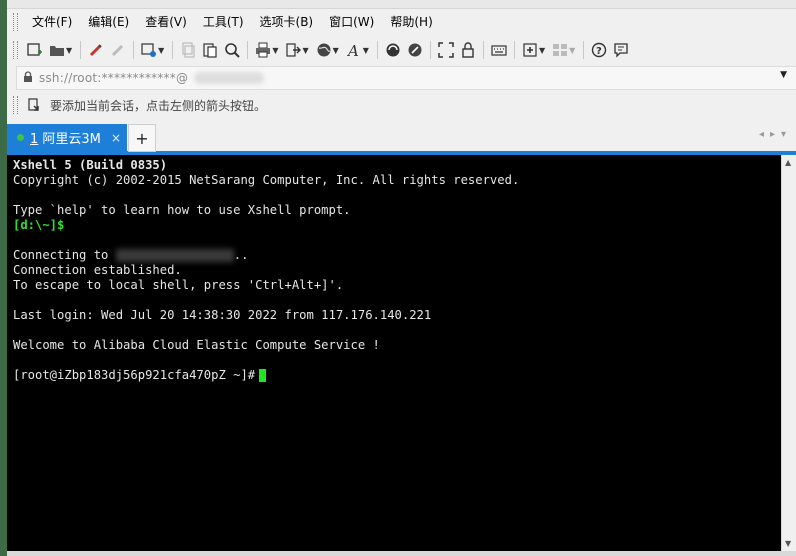  What do you see at coordinates (134, 375) in the screenshot?
I see `shell-prompt: [root@iZbp183dj56p921cfa470pZ ~]#` at bounding box center [134, 375].